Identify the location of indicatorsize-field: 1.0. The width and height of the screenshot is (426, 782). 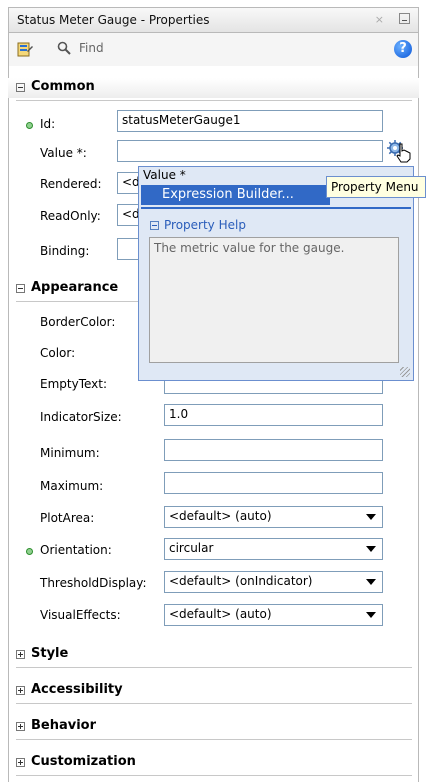
(273, 415).